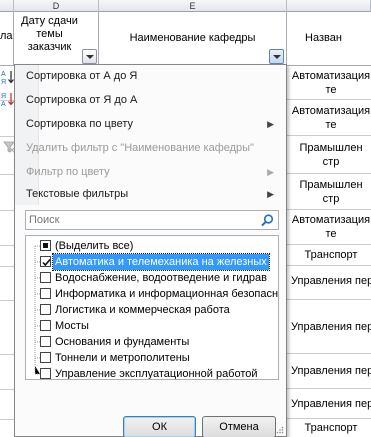 This screenshot has height=437, width=371. I want to click on list-item: Логистика и коммерческая работа, so click(152, 310).